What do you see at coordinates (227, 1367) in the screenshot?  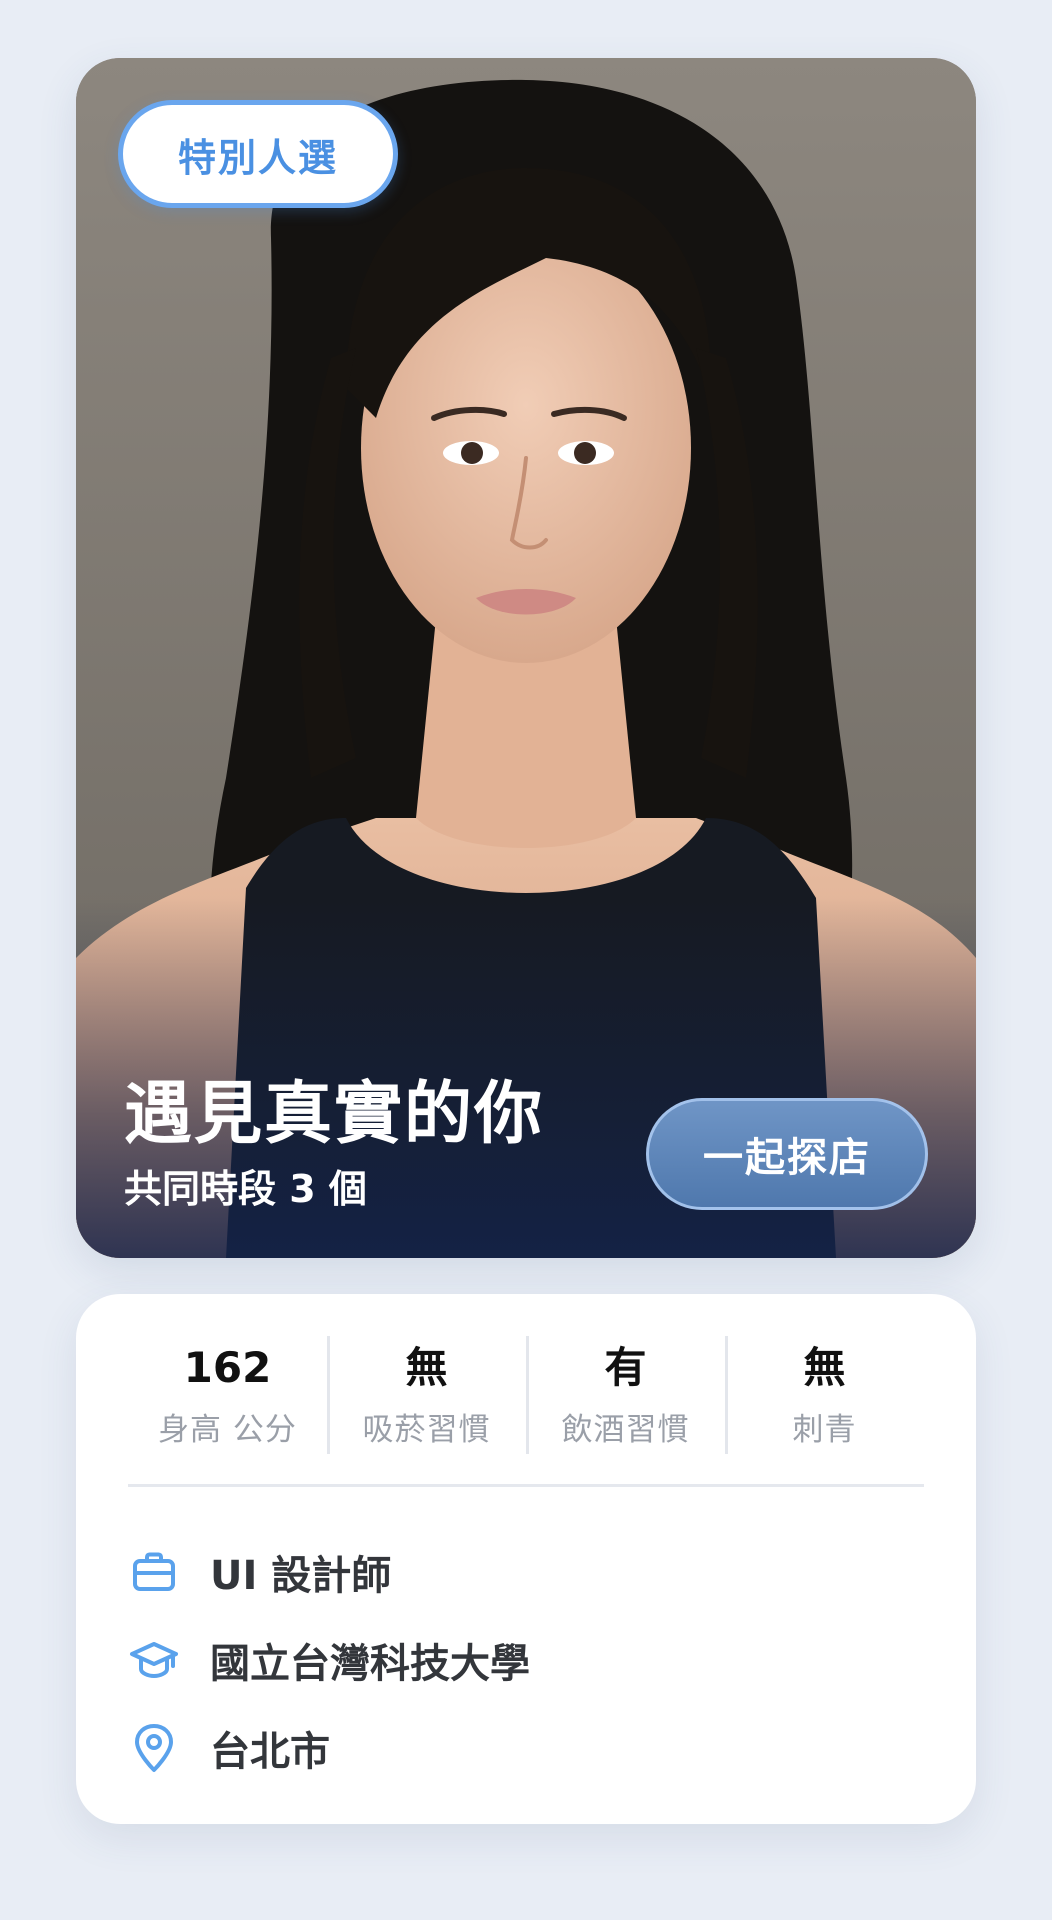 I see `stat-value: 162` at bounding box center [227, 1367].